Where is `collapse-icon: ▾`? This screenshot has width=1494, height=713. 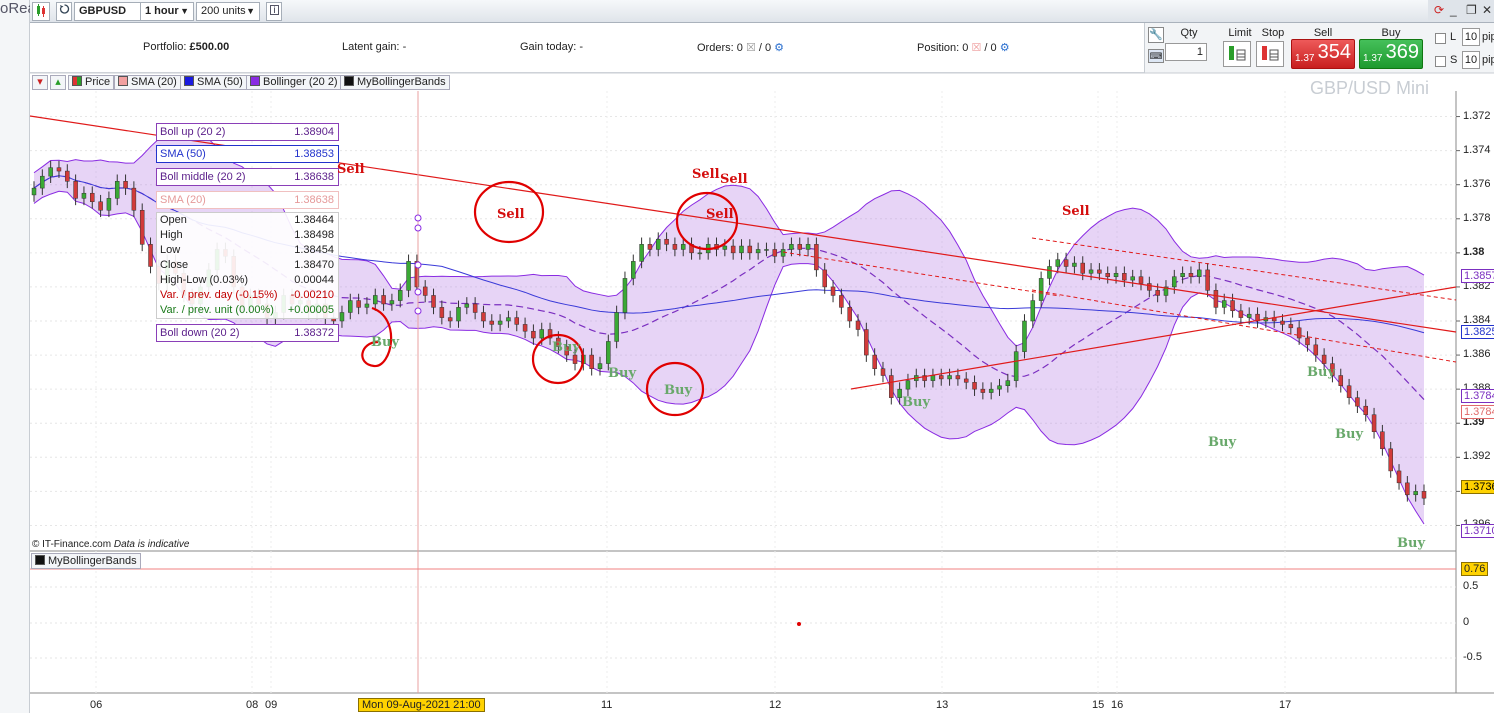 collapse-icon: ▾ is located at coordinates (40, 82).